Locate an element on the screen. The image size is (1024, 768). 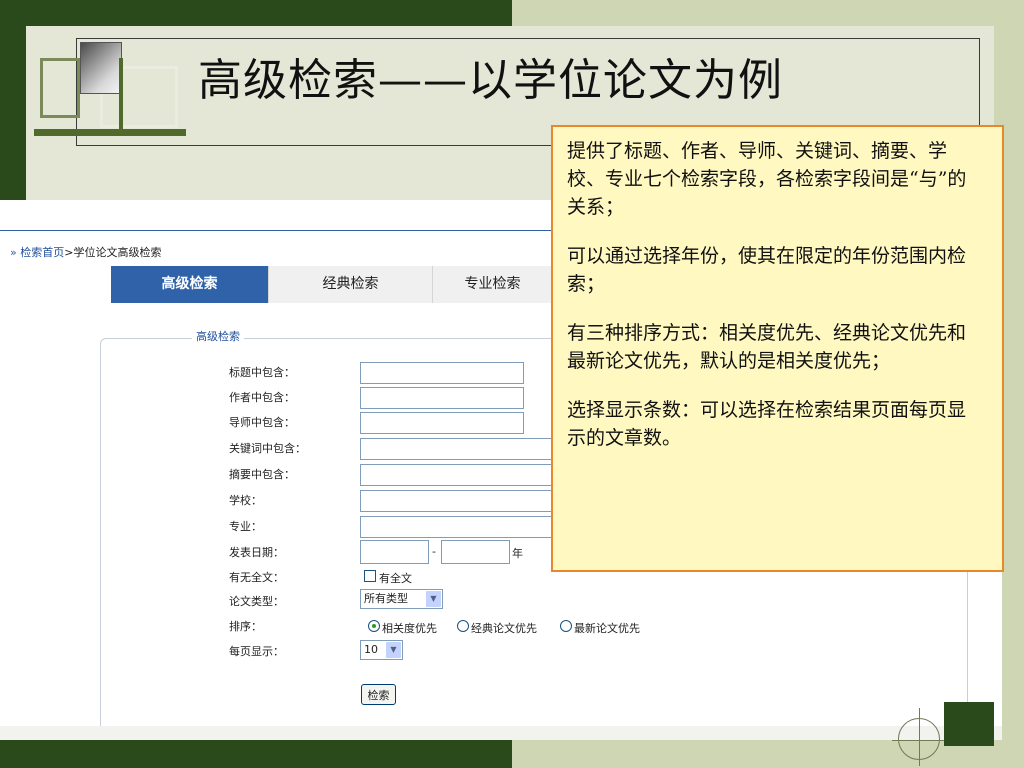
label-sort: 排序： is located at coordinates (245, 626).